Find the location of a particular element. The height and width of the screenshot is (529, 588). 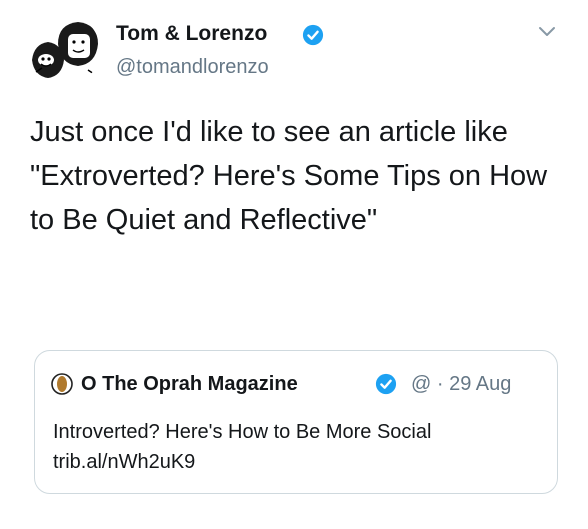

author-name: Tom & Lorenzo is located at coordinates (191, 34).